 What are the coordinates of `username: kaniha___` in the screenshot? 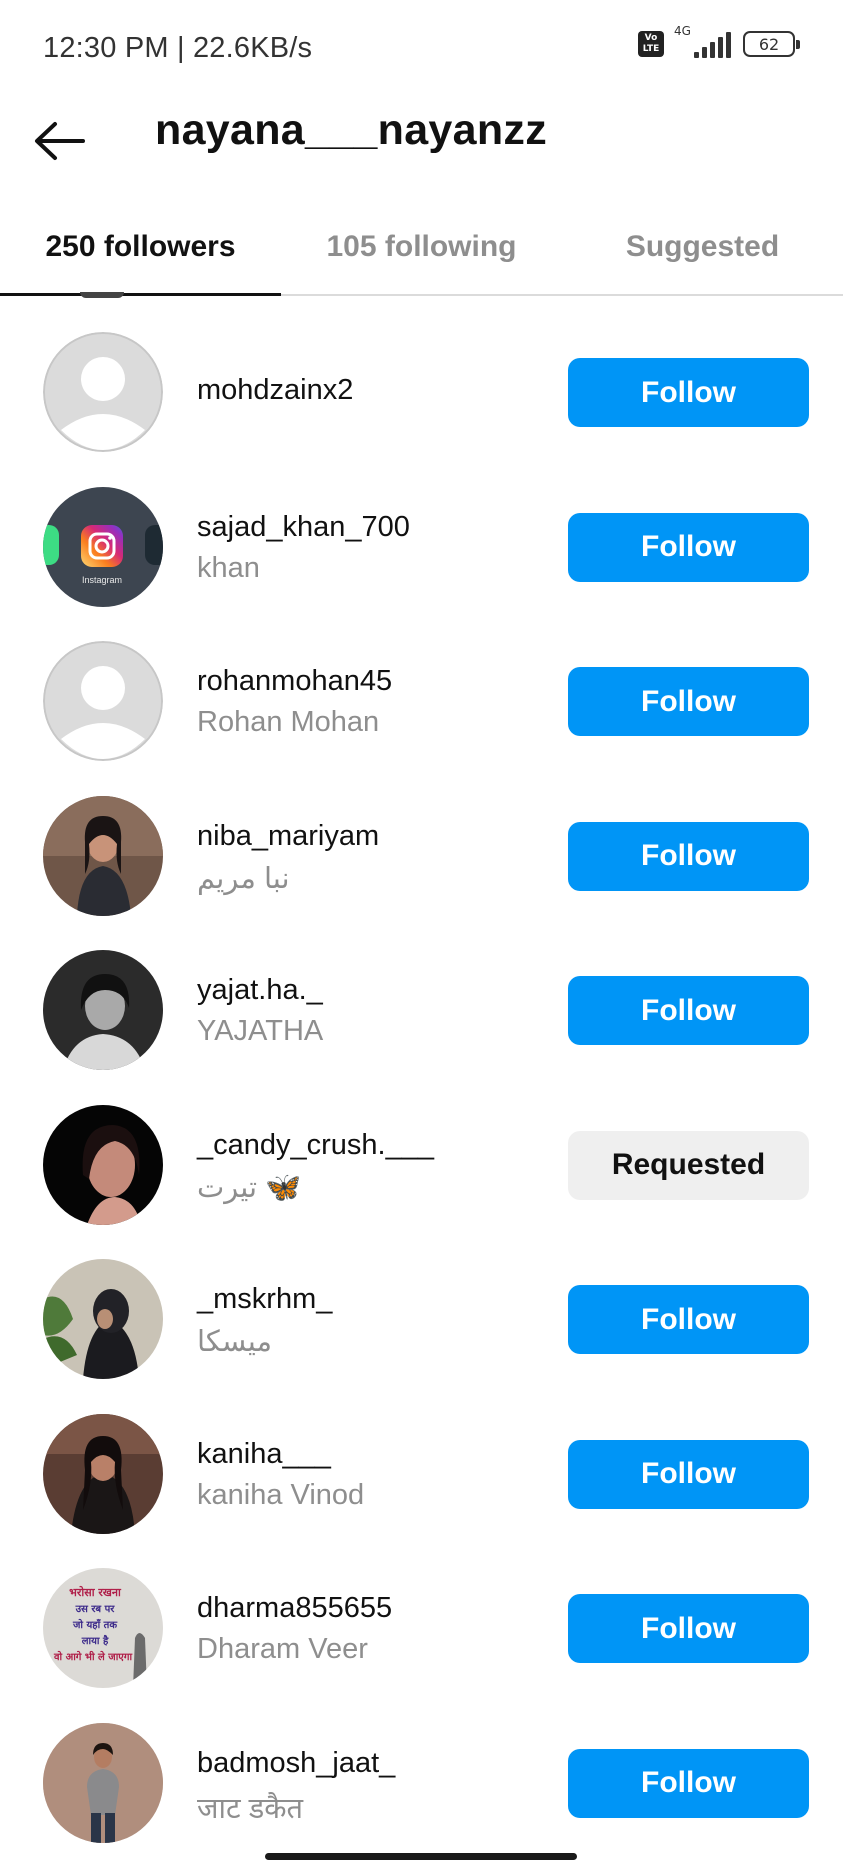 It's located at (280, 1454).